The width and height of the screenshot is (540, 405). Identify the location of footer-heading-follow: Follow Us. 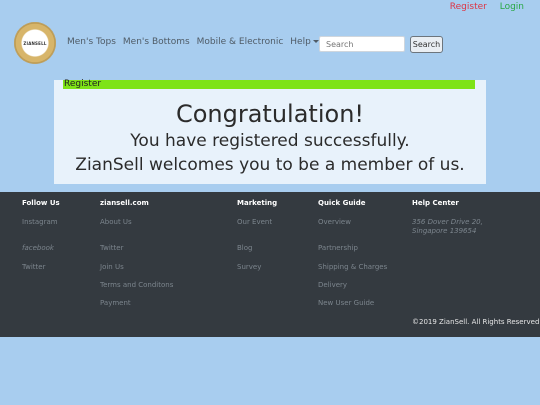
(41, 203).